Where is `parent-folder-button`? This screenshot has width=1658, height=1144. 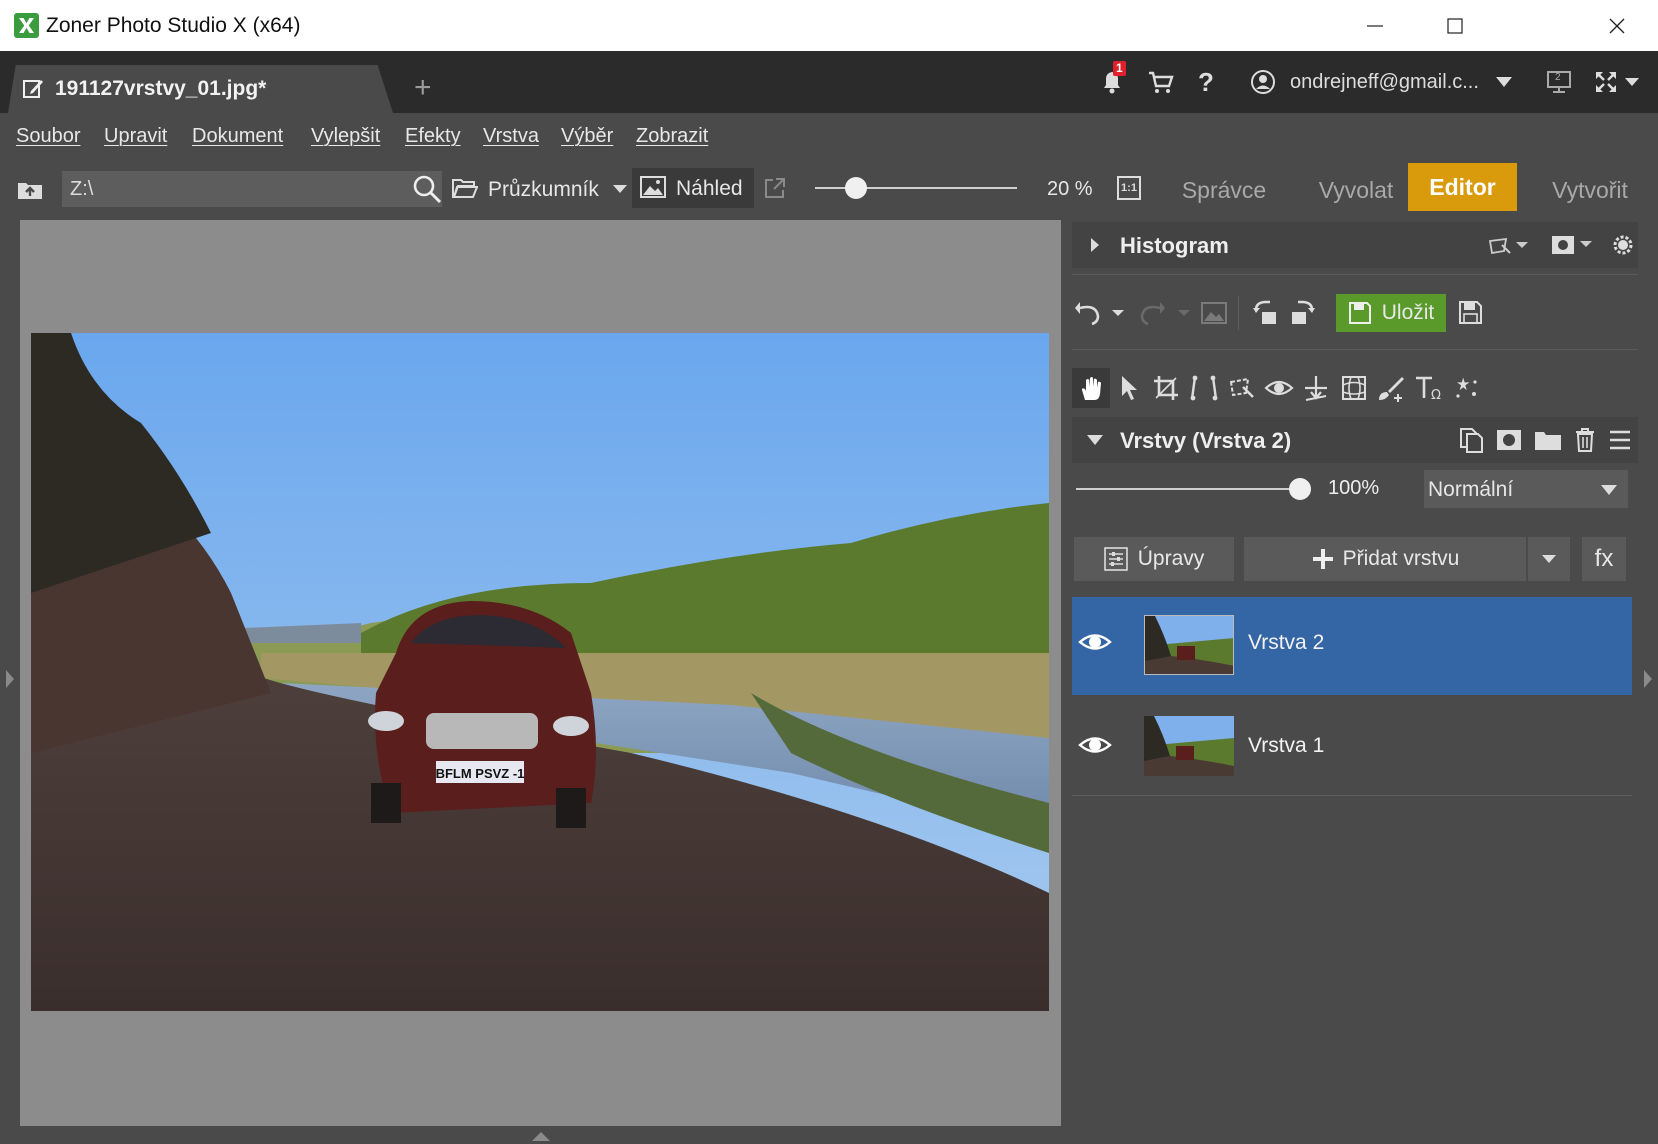 parent-folder-button is located at coordinates (30, 189).